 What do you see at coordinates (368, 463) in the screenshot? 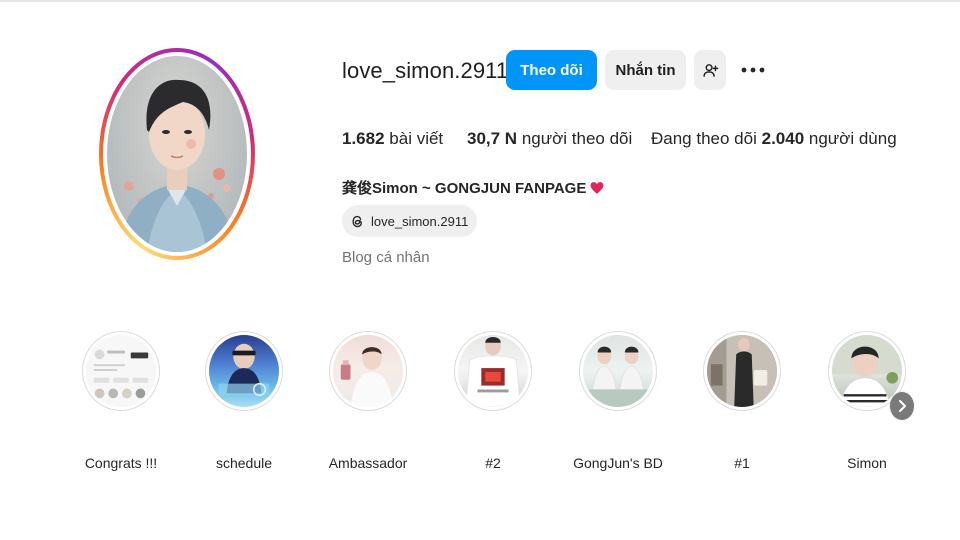
I see `highlight-label: Ambassador` at bounding box center [368, 463].